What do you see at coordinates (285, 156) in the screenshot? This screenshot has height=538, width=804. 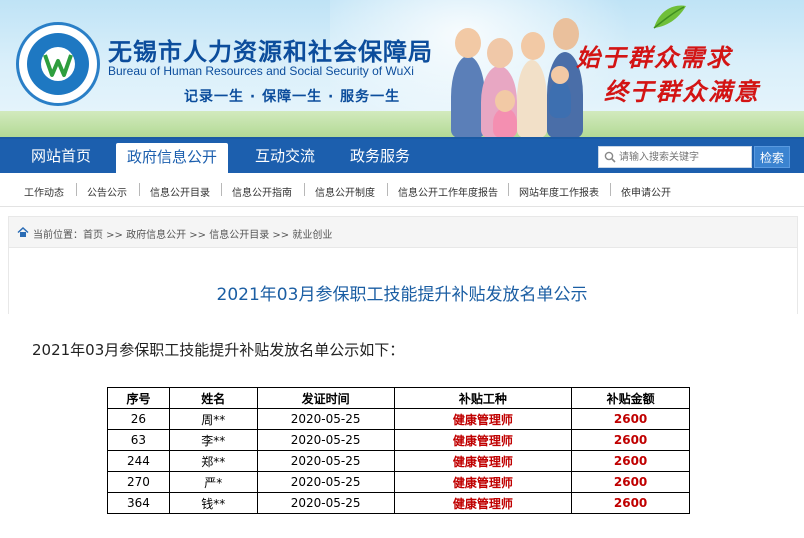 I see `nav-item-interaction: 互动交流` at bounding box center [285, 156].